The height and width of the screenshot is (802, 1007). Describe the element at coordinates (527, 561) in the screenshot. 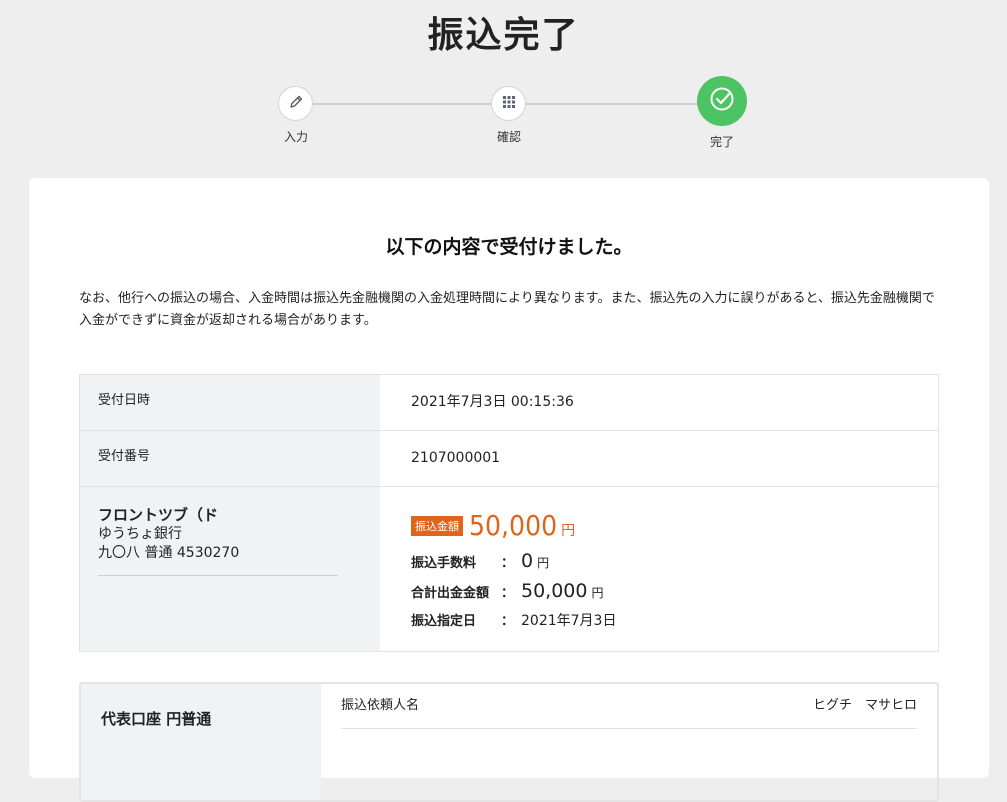

I see `fee-value: 0` at that location.